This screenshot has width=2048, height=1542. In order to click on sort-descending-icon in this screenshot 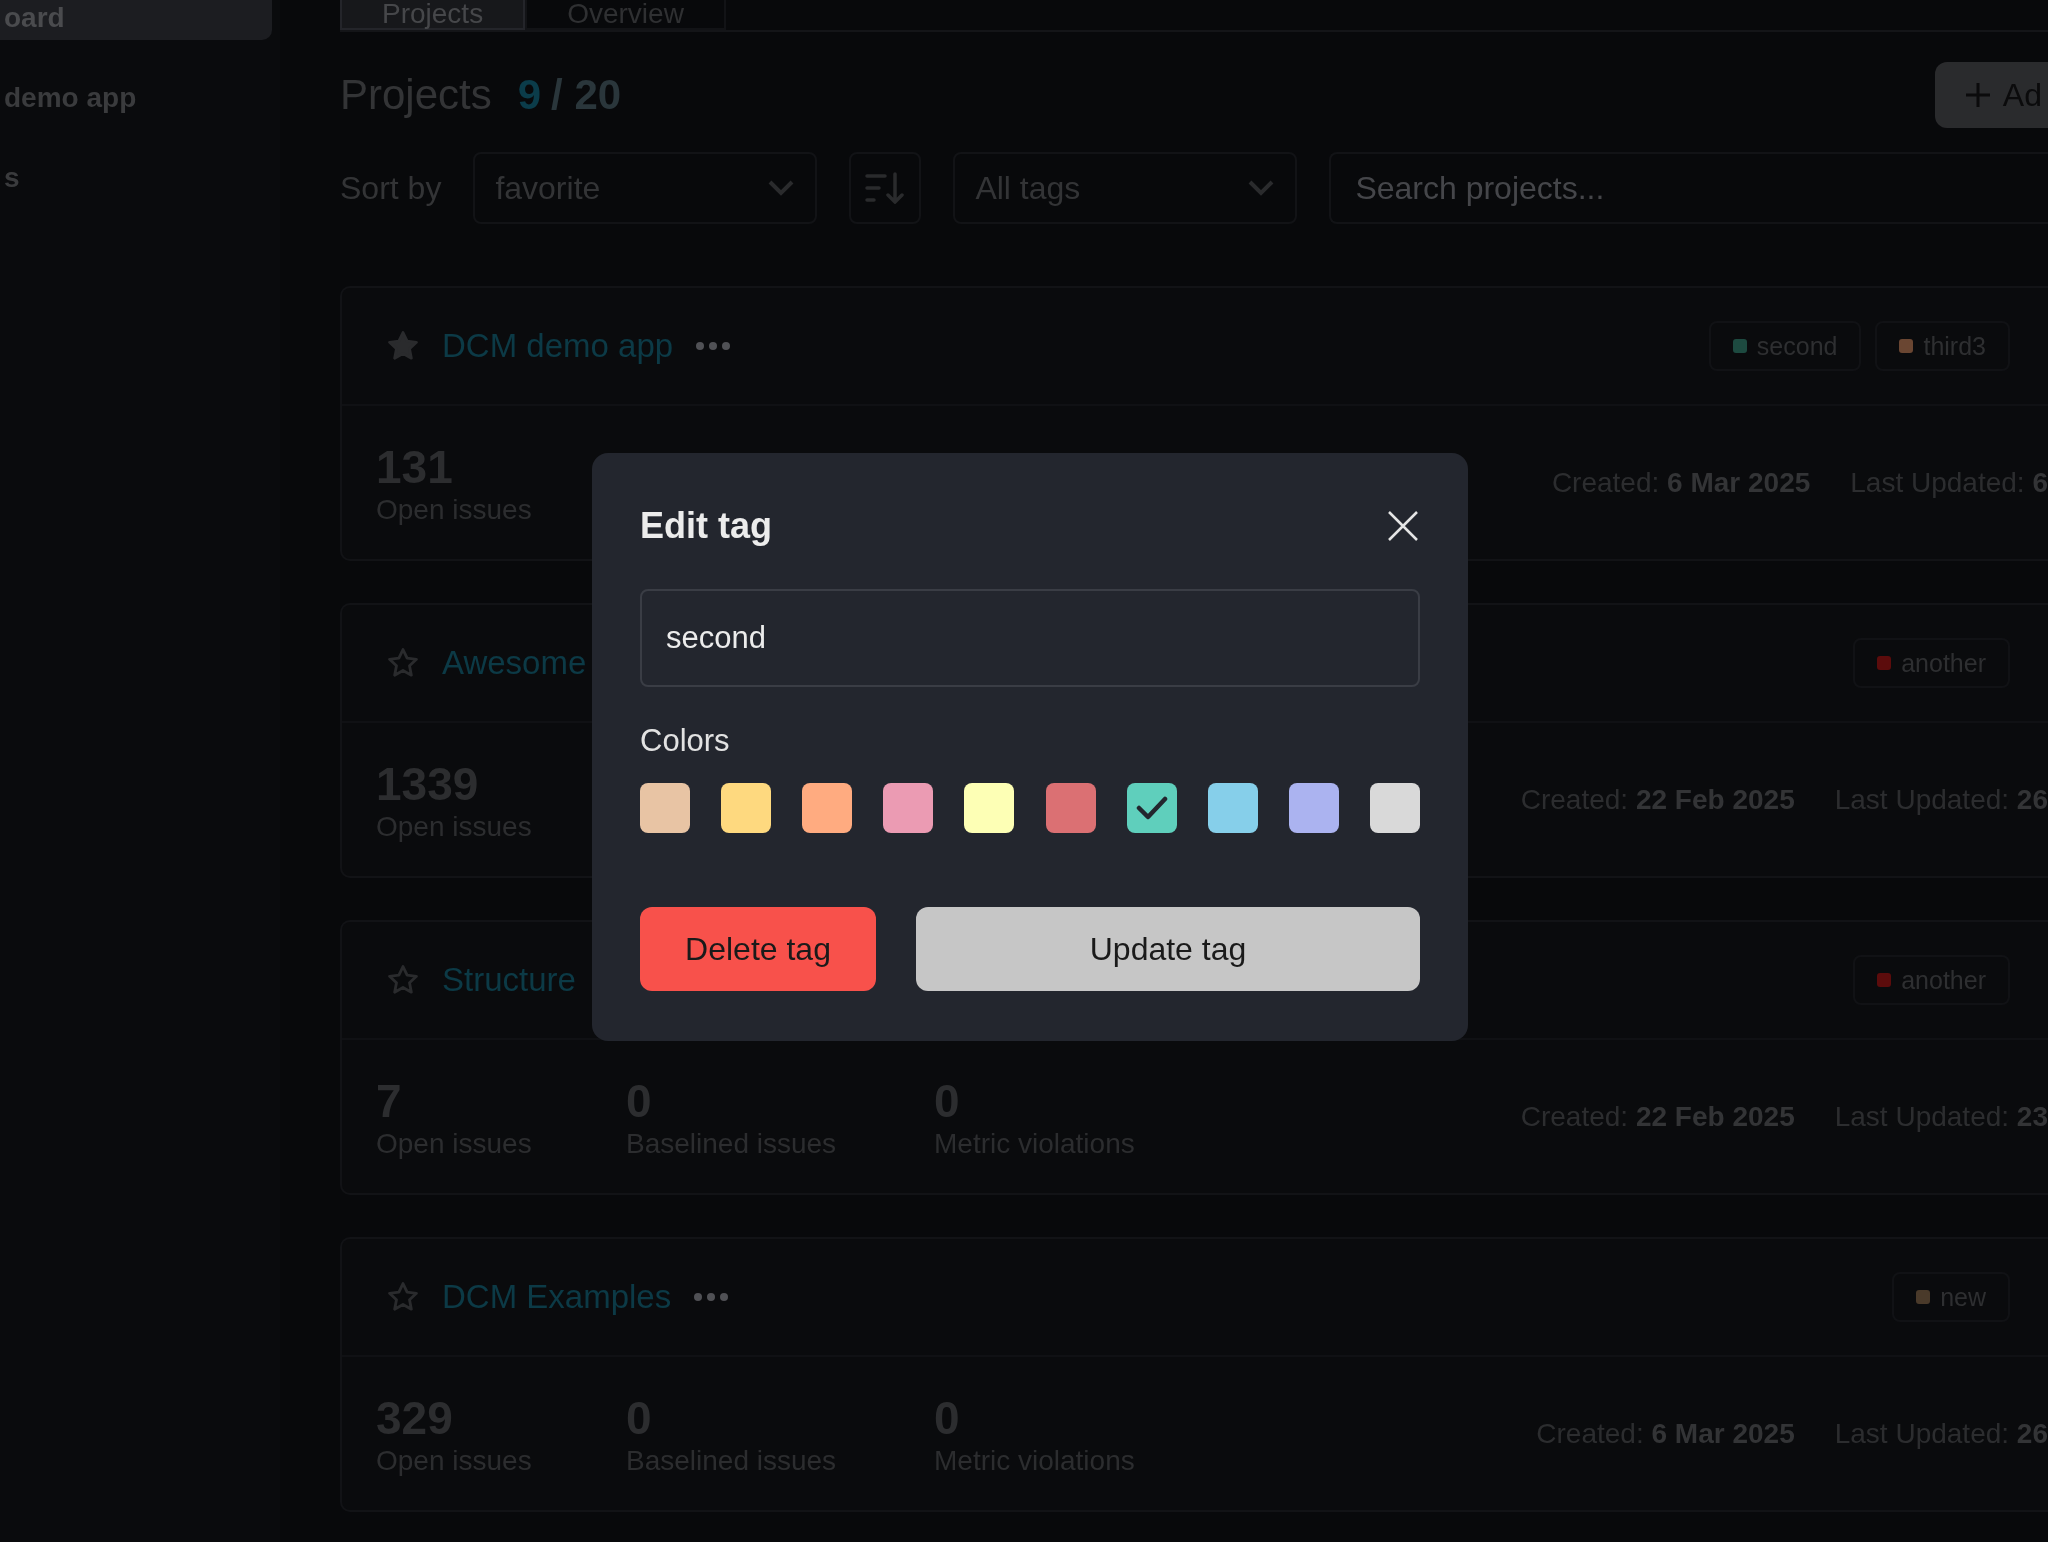, I will do `click(885, 188)`.